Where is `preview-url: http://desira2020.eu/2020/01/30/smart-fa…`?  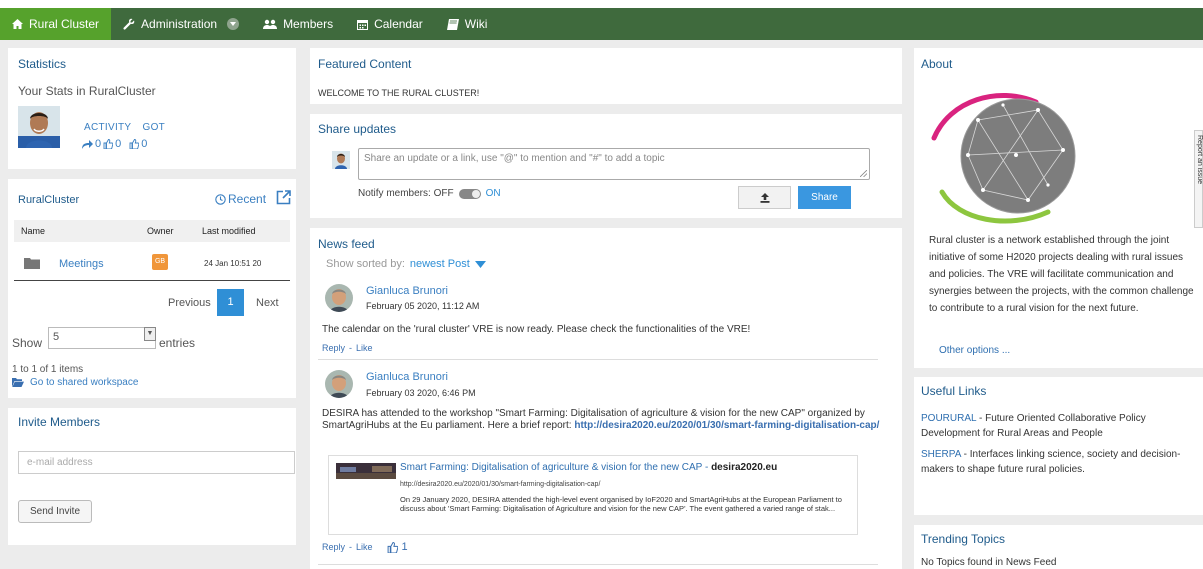
preview-url: http://desira2020.eu/2020/01/30/smart-fa… is located at coordinates (500, 484).